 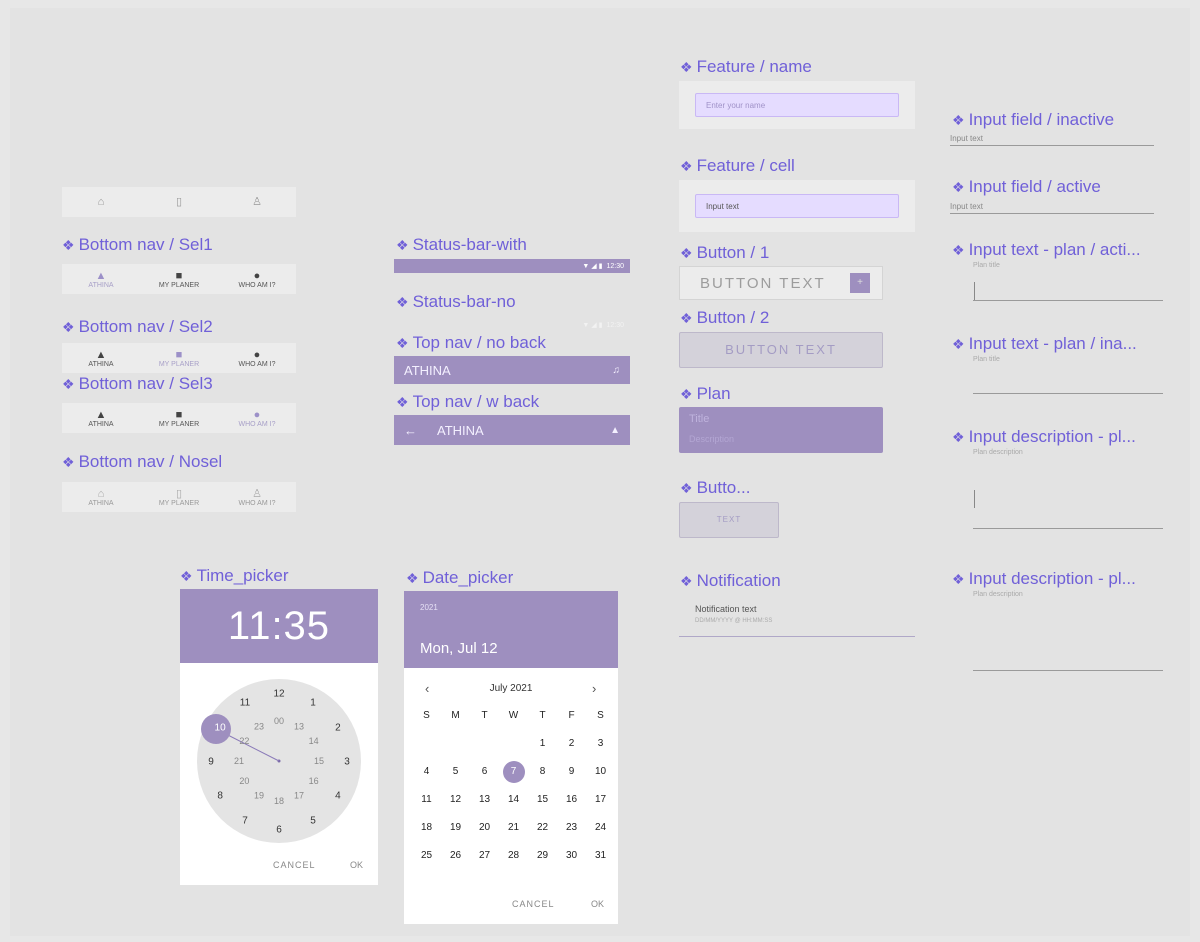 I want to click on date-cancel-button: CANCEL, so click(x=533, y=904).